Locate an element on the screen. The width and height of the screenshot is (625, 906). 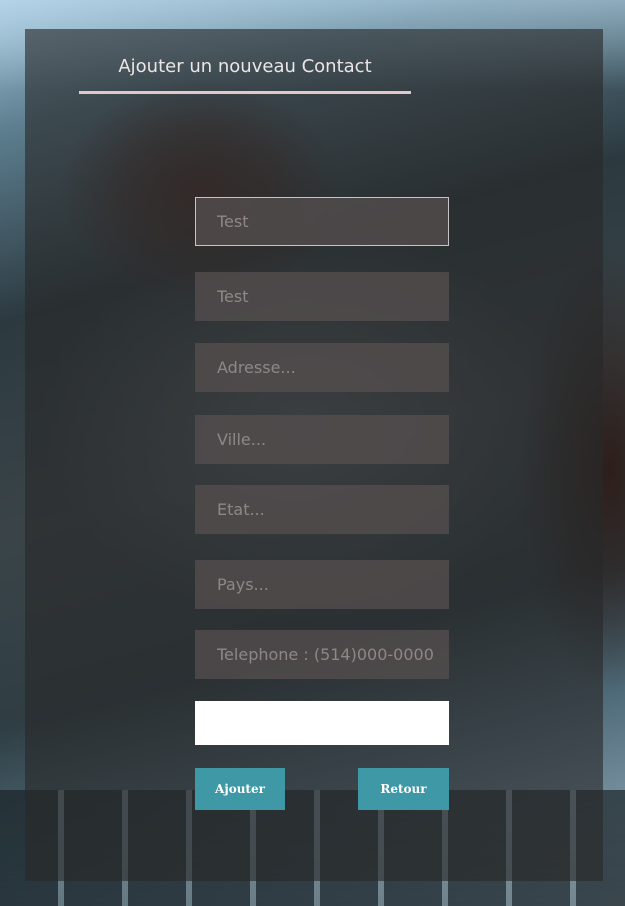
telephone-input is located at coordinates (322, 654).